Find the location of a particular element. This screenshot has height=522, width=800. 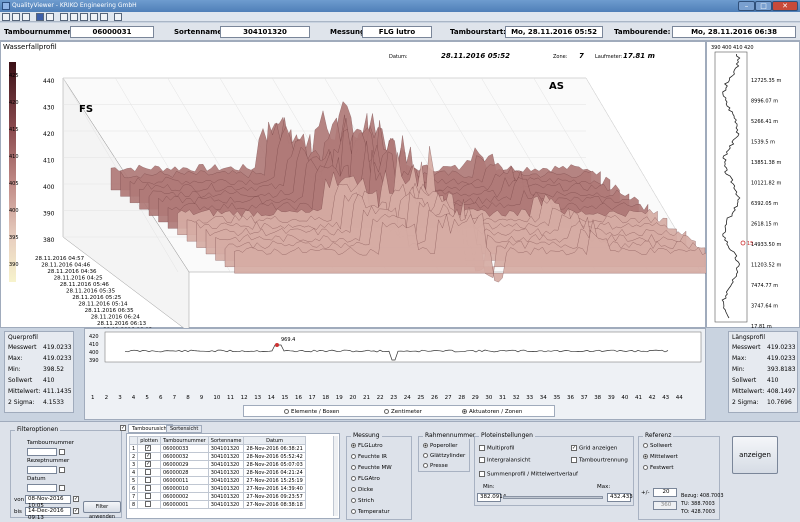

grid-check: ✓ Grid anzeigen is located at coordinates (594, 448).